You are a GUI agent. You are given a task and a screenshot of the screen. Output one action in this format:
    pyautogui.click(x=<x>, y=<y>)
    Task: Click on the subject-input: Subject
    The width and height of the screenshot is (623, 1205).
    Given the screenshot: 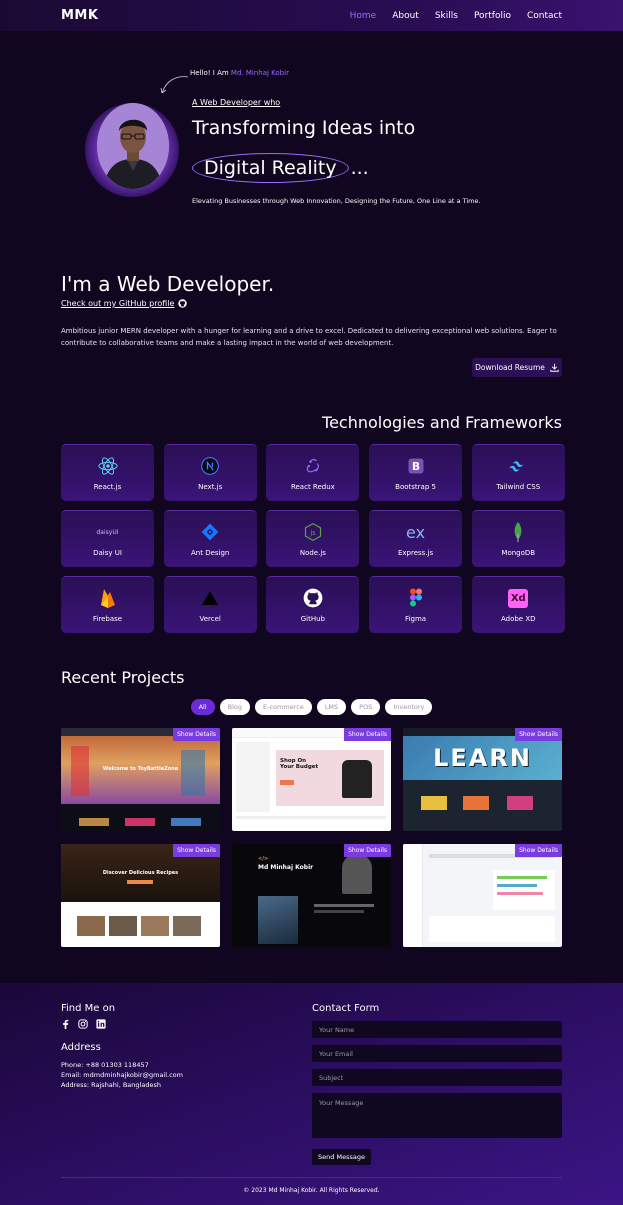 What is the action you would take?
    pyautogui.click(x=437, y=1077)
    